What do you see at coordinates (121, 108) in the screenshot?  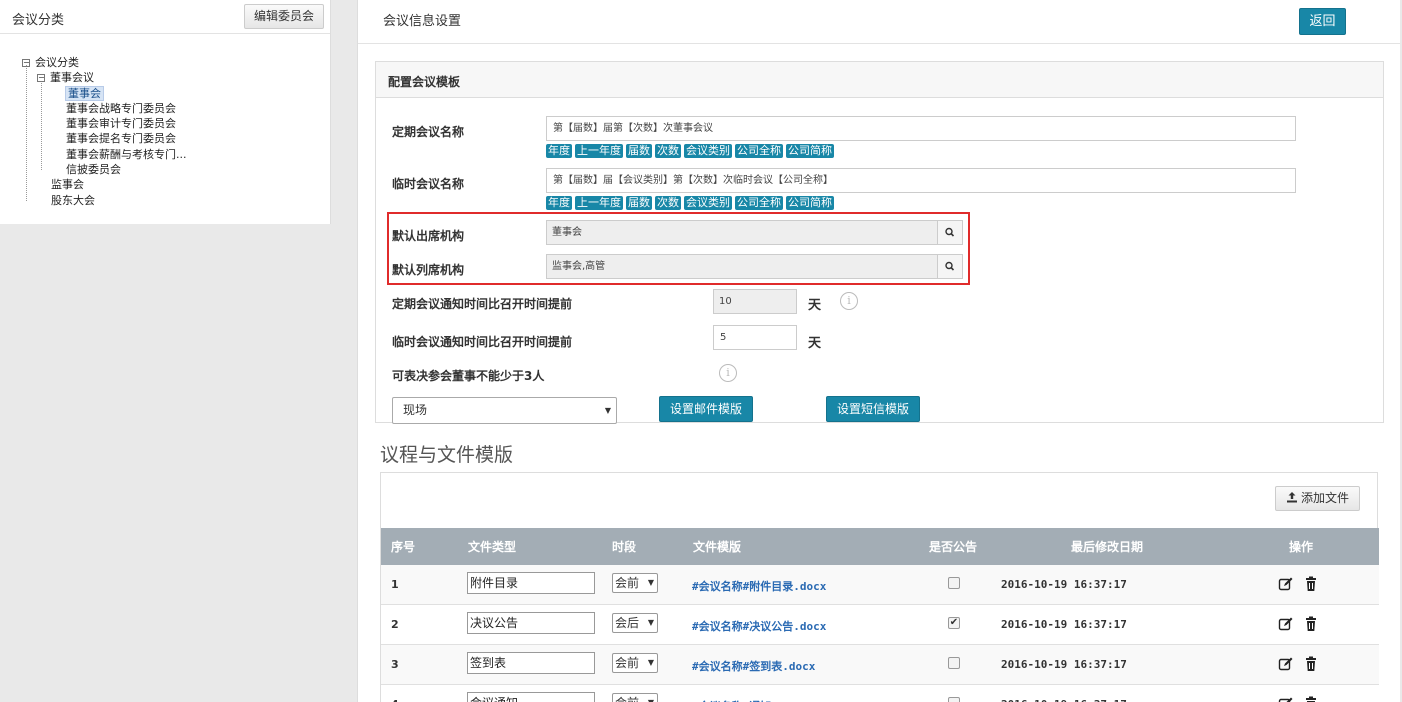 I see `tree-node-label: 董事会战略专门委员会` at bounding box center [121, 108].